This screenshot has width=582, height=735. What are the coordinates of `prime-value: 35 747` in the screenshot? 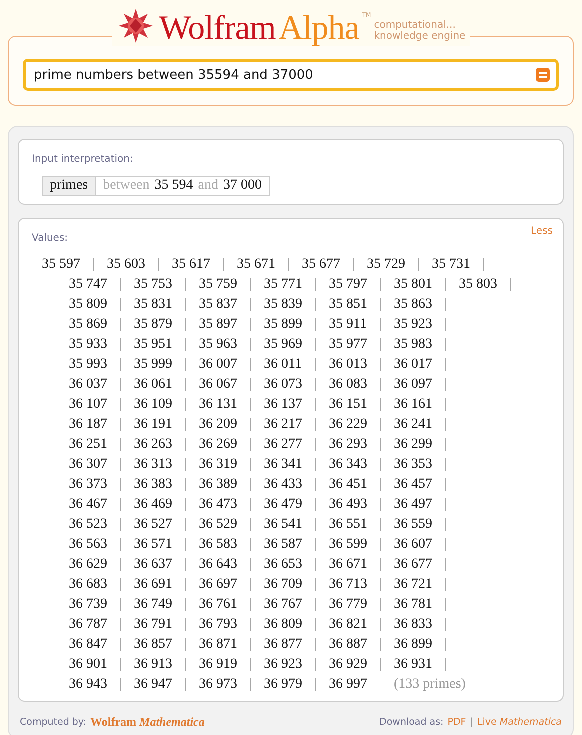 It's located at (88, 285).